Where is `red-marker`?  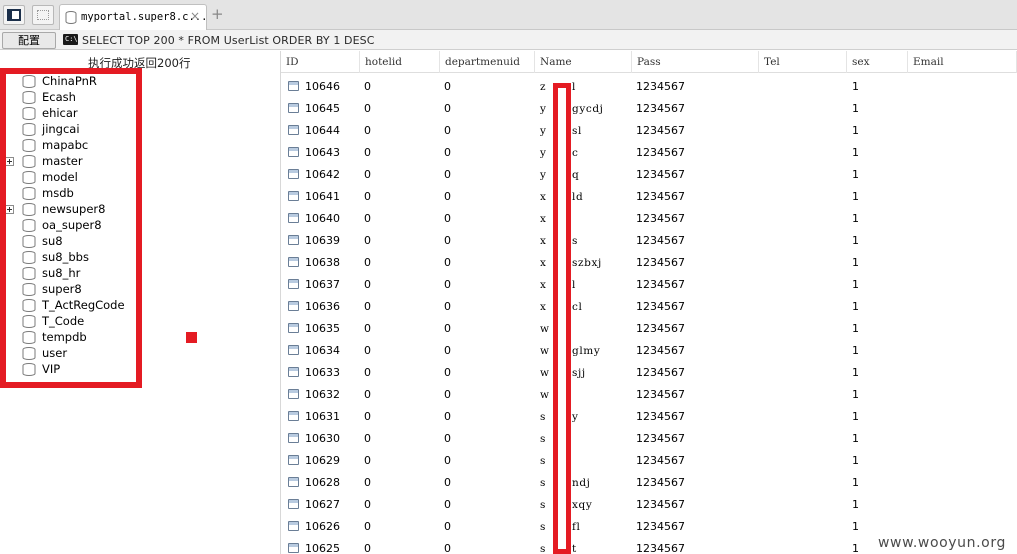
red-marker is located at coordinates (191, 337).